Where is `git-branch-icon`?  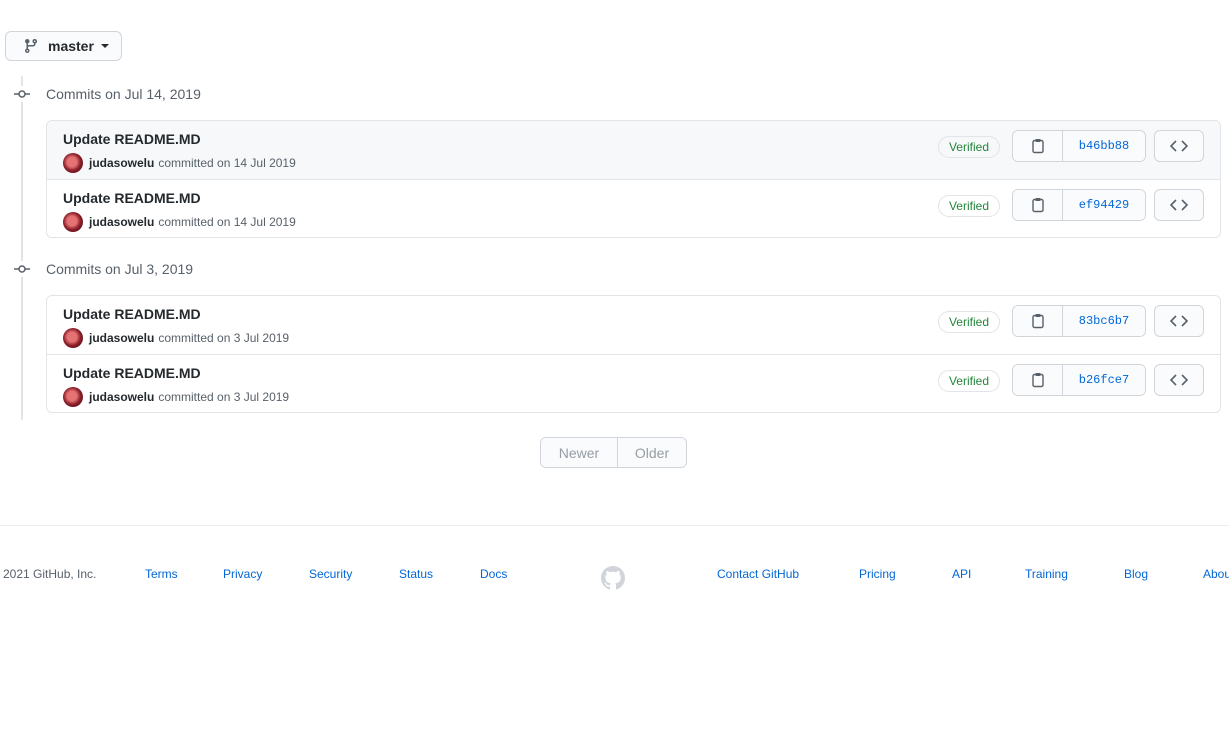
git-branch-icon is located at coordinates (31, 46).